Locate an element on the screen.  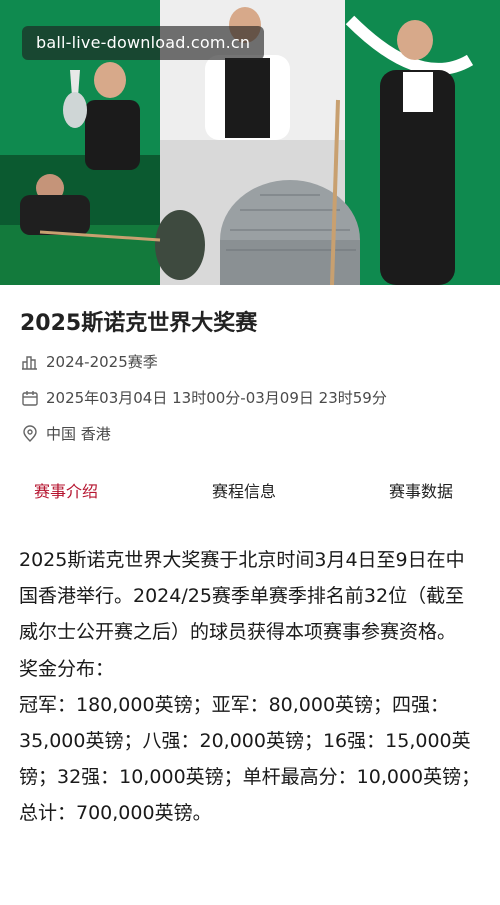
prize-heading: 奖金分布： is located at coordinates (67, 668).